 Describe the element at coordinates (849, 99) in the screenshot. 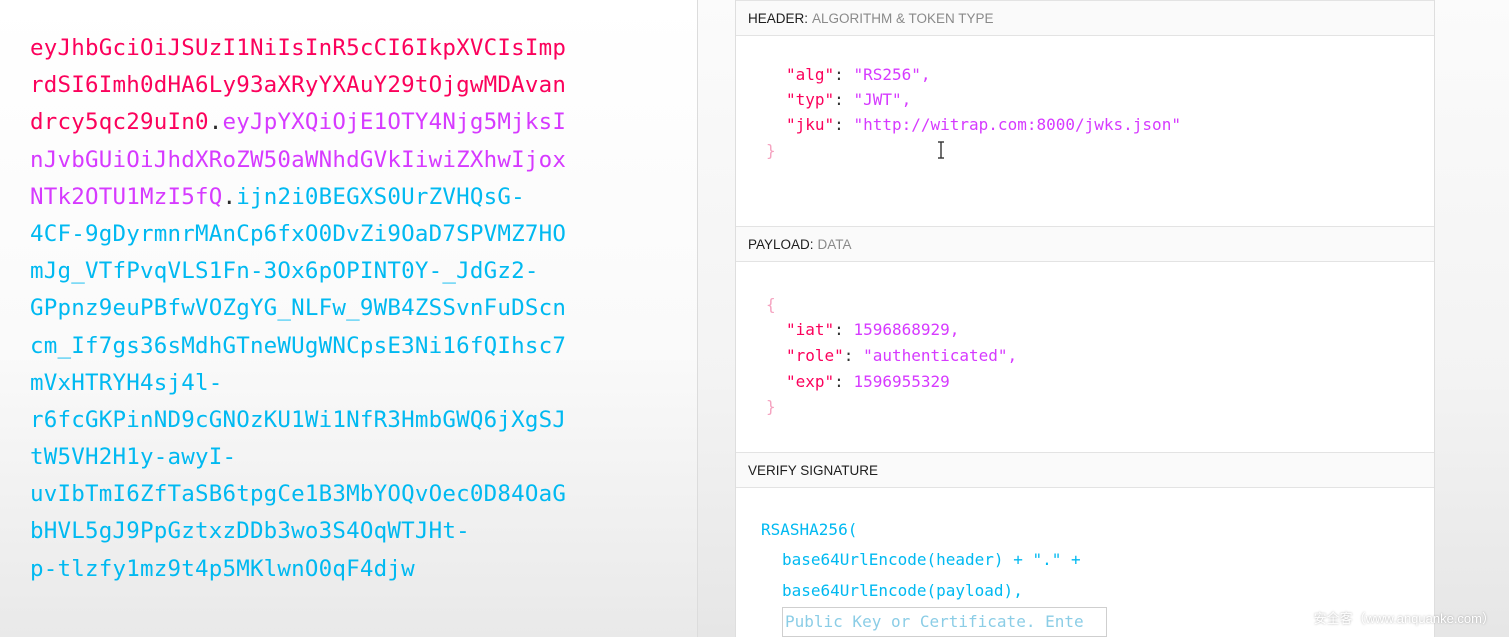

I see `header-typ-line: "typ": "JWT",` at that location.